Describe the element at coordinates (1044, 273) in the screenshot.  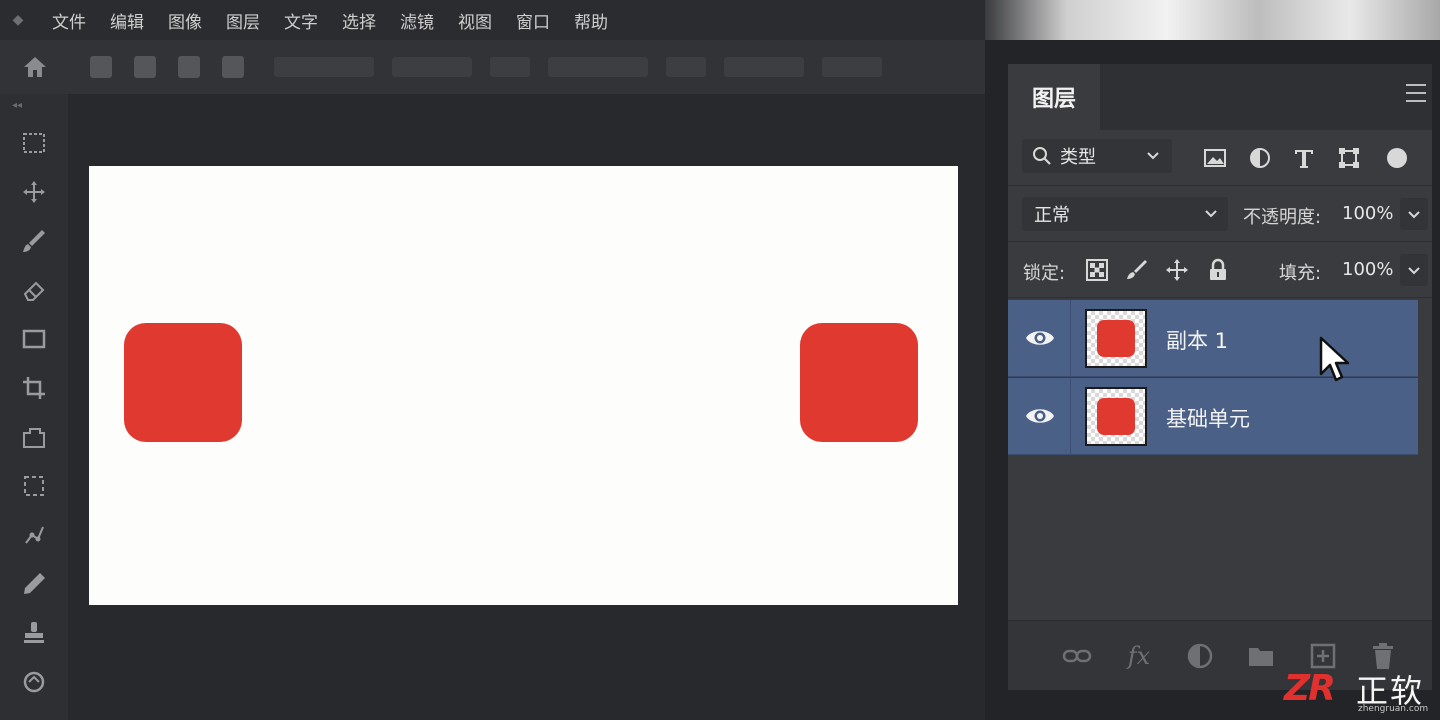
I see `lock-label: 锁定:` at that location.